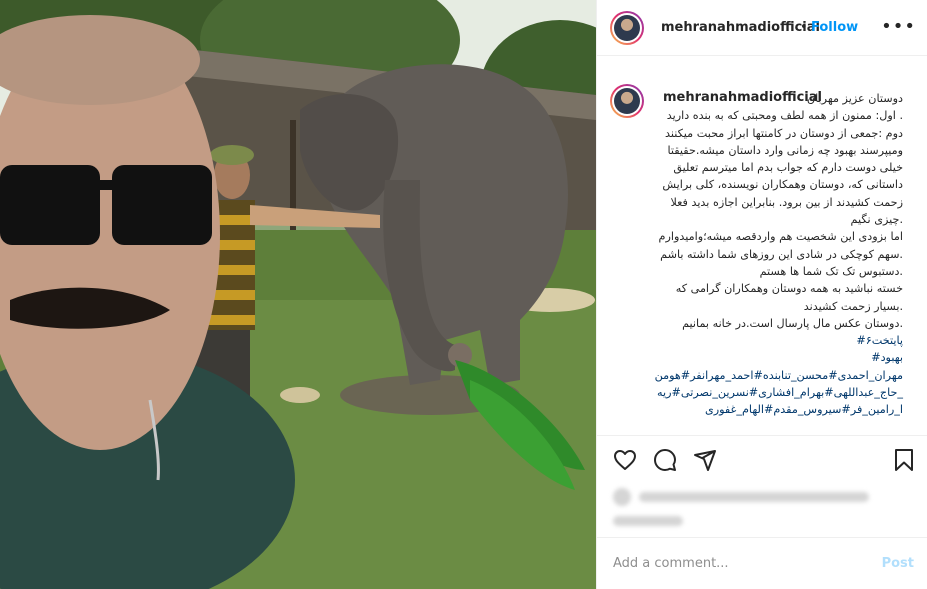  I want to click on bookmark-icon, so click(904, 460).